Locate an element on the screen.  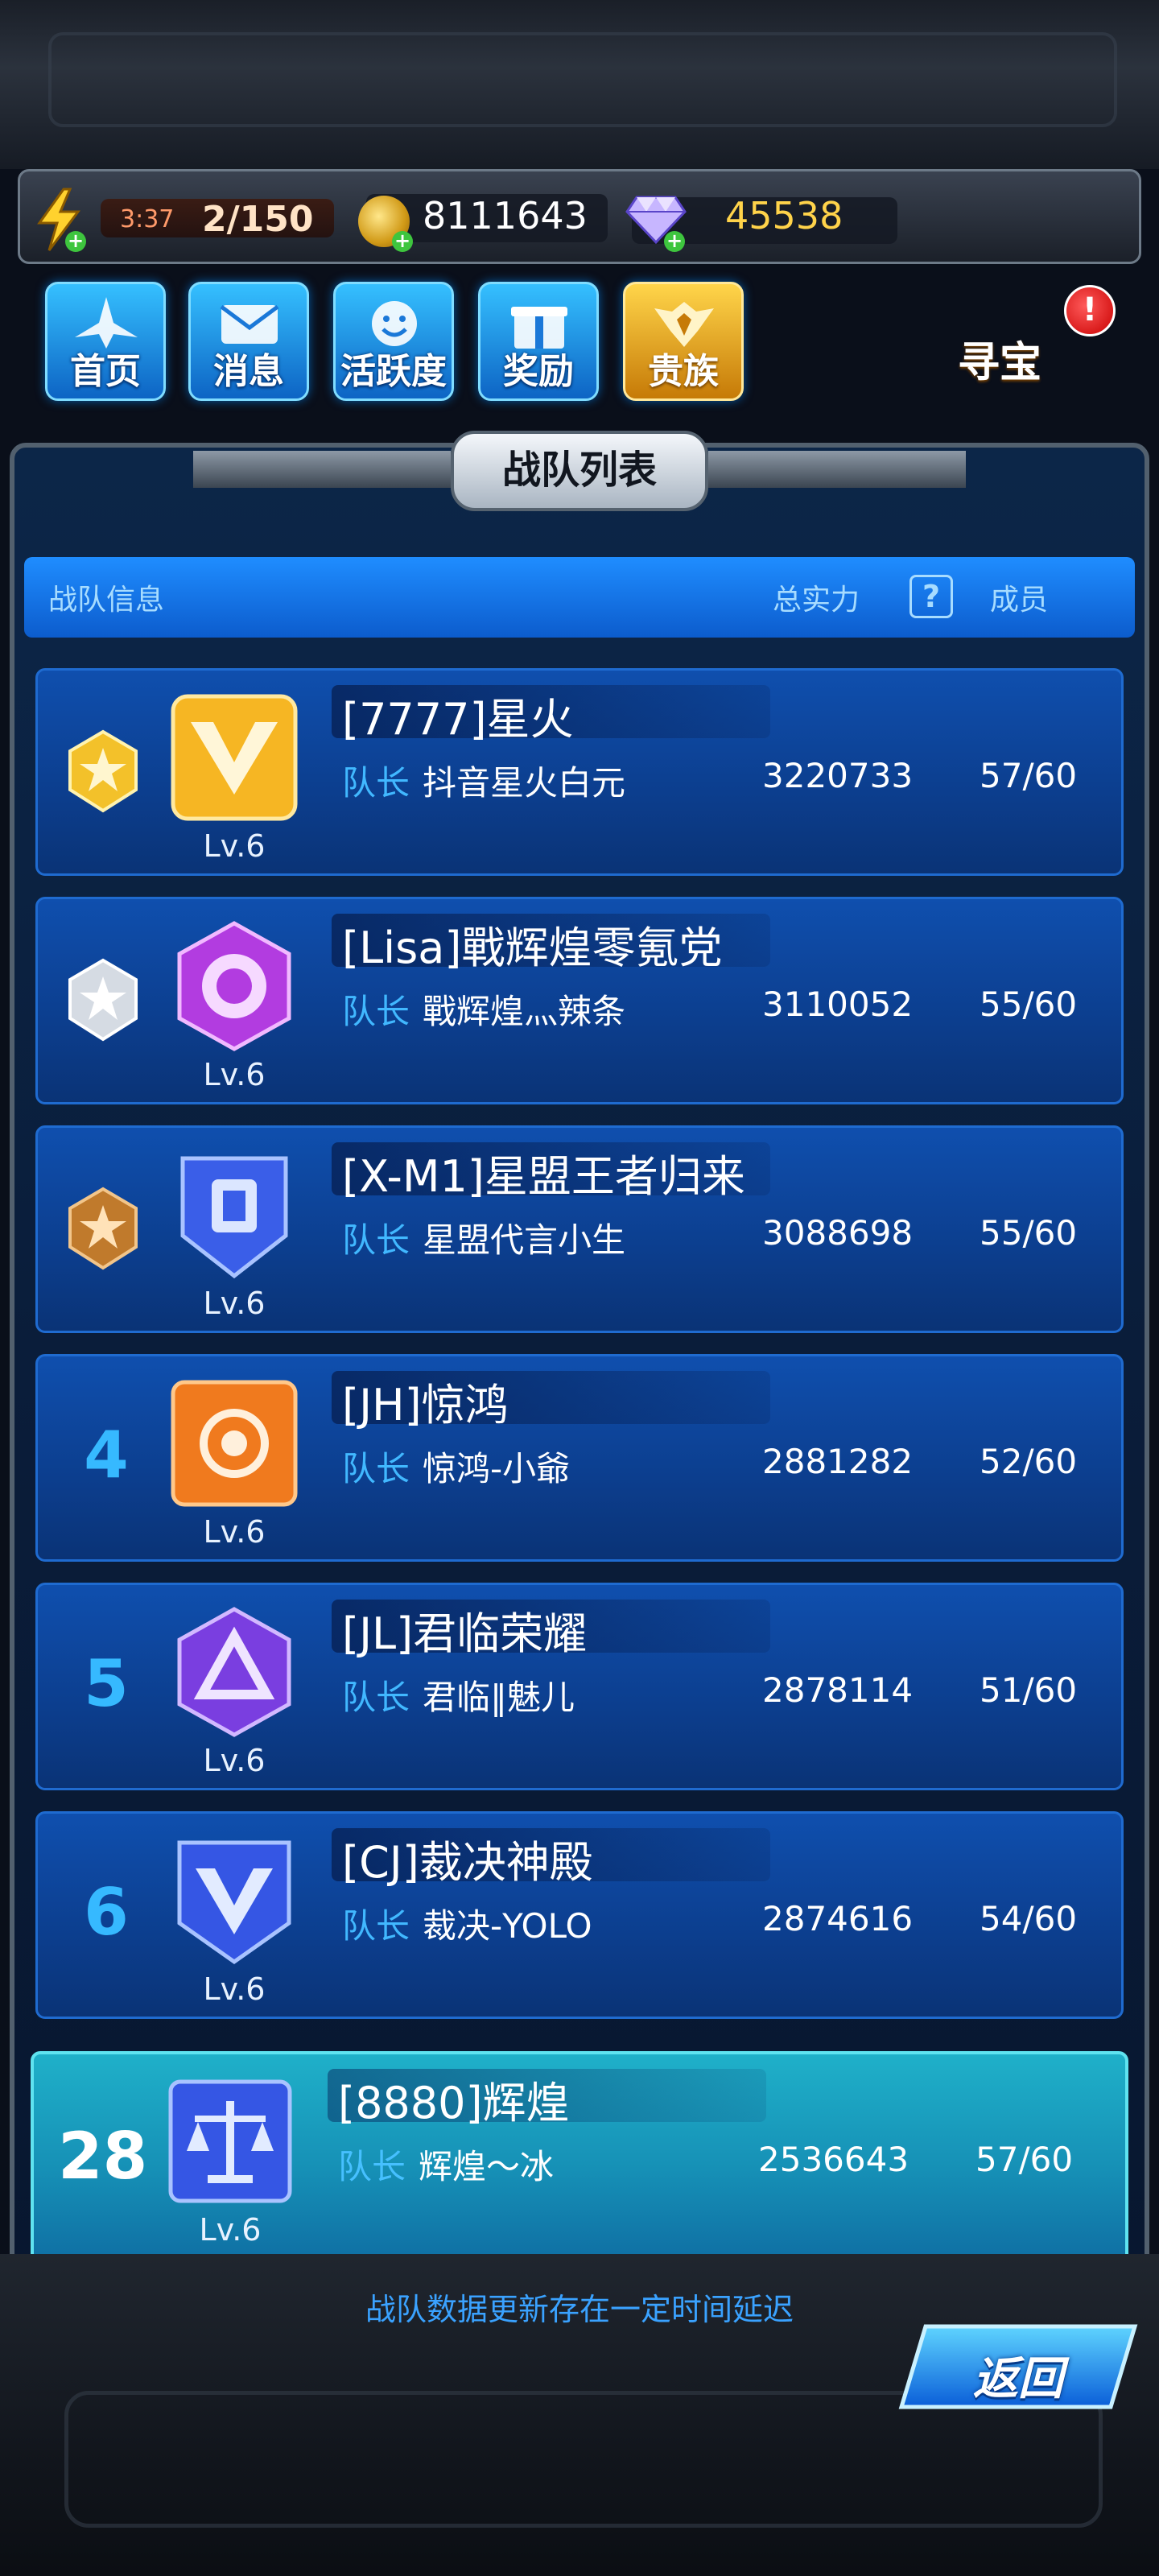
silver-medal-icon is located at coordinates (103, 1000).